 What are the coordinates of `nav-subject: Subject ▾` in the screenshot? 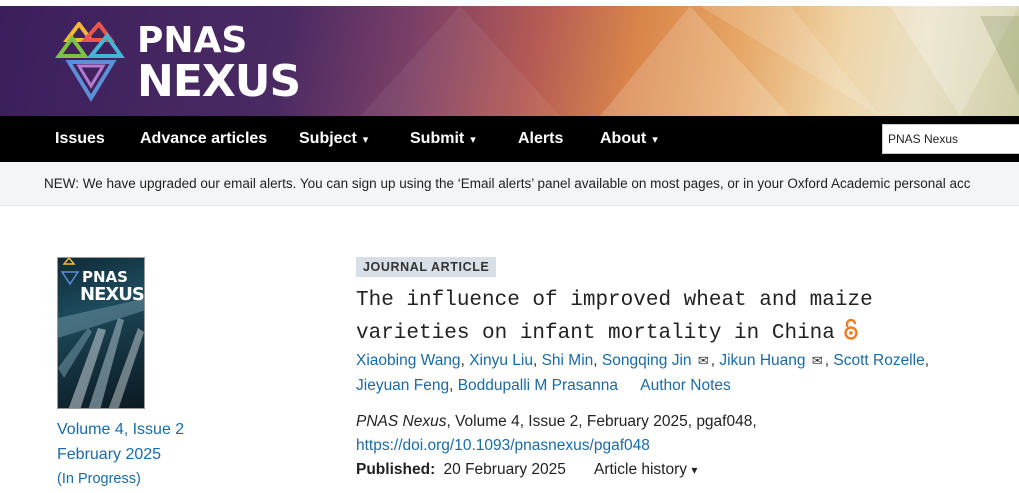 It's located at (333, 139).